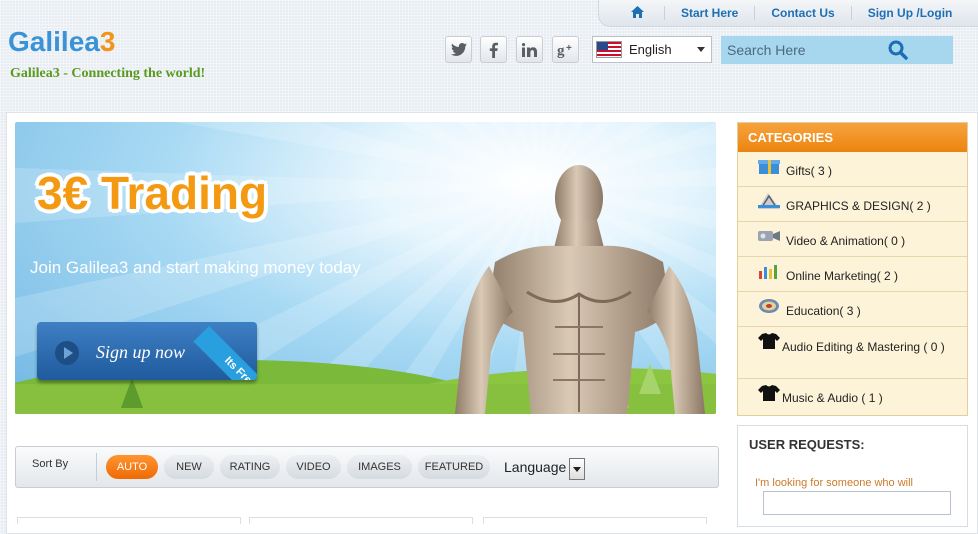 This screenshot has height=534, width=978. Describe the element at coordinates (96, 467) in the screenshot. I see `divider` at that location.